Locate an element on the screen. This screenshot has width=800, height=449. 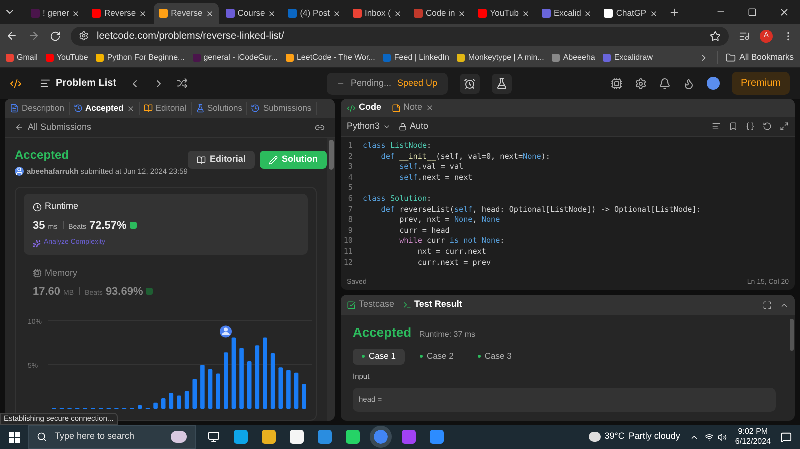
bookmark-link: Feed | LinkedIn is located at coordinates (416, 58).